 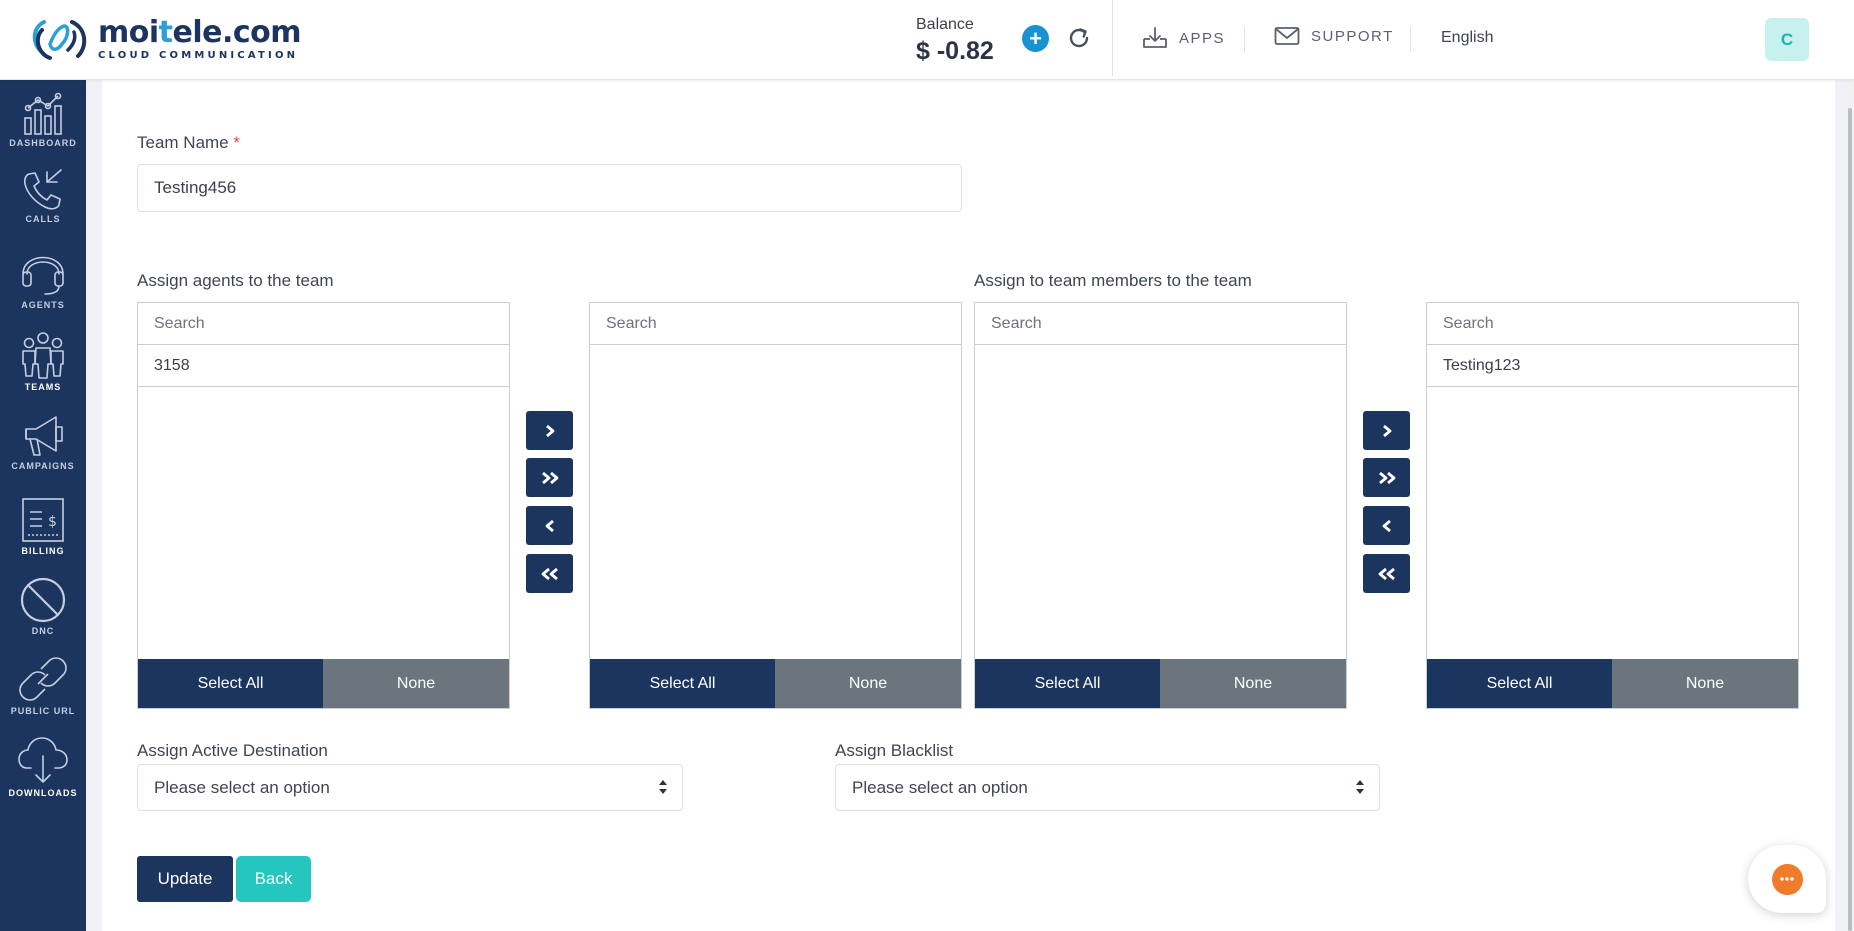 What do you see at coordinates (43, 113) in the screenshot?
I see `dashboard-chart-icon` at bounding box center [43, 113].